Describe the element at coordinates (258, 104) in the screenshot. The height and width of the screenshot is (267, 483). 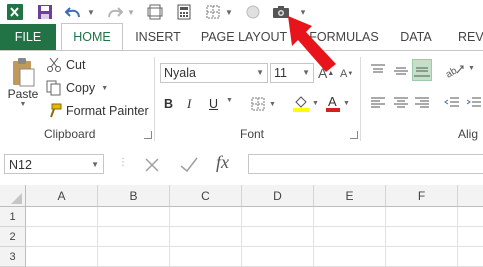
I see `border-icon` at that location.